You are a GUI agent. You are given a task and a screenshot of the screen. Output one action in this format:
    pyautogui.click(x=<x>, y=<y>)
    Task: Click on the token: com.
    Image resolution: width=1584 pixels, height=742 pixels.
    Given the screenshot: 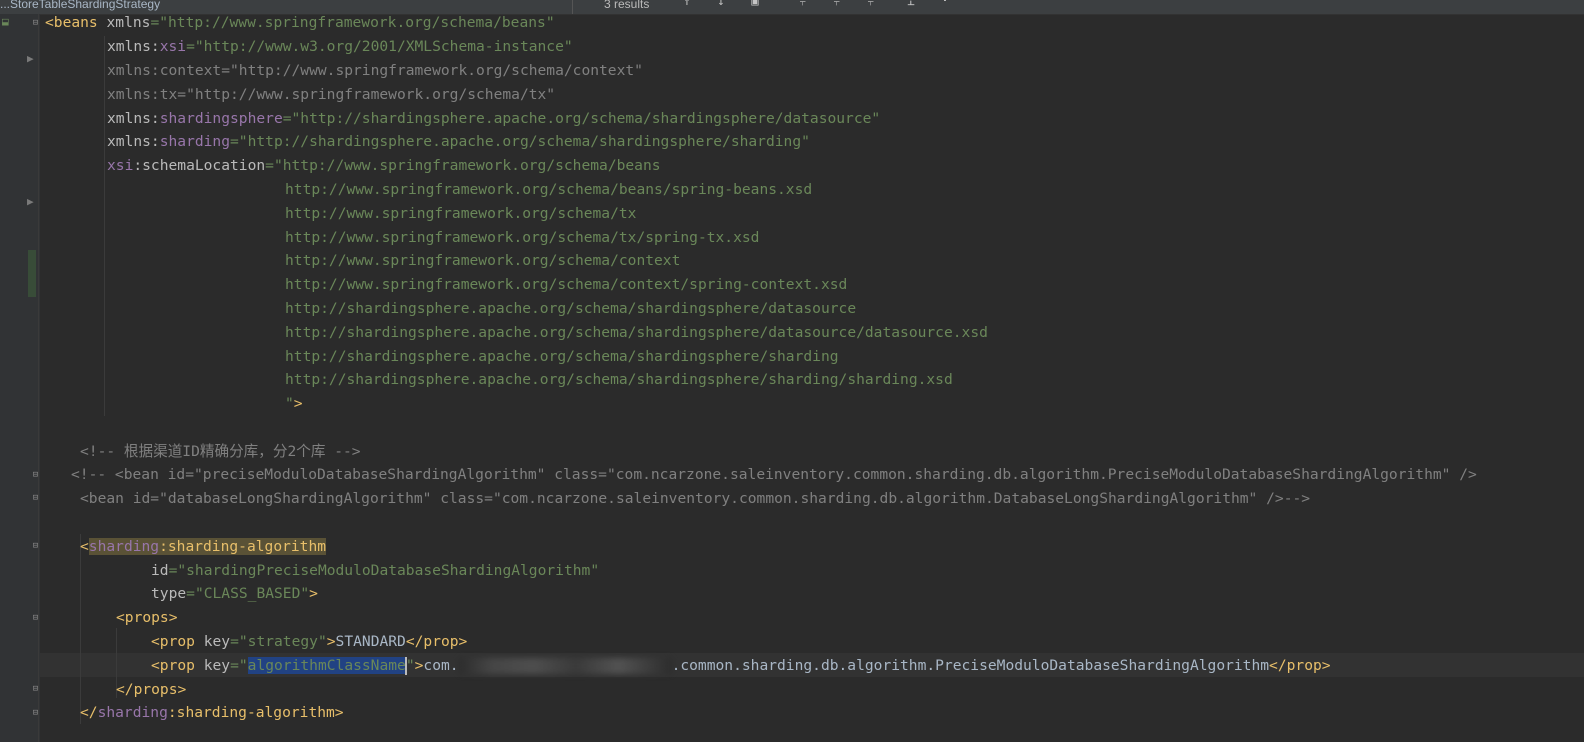 What is the action you would take?
    pyautogui.click(x=441, y=665)
    